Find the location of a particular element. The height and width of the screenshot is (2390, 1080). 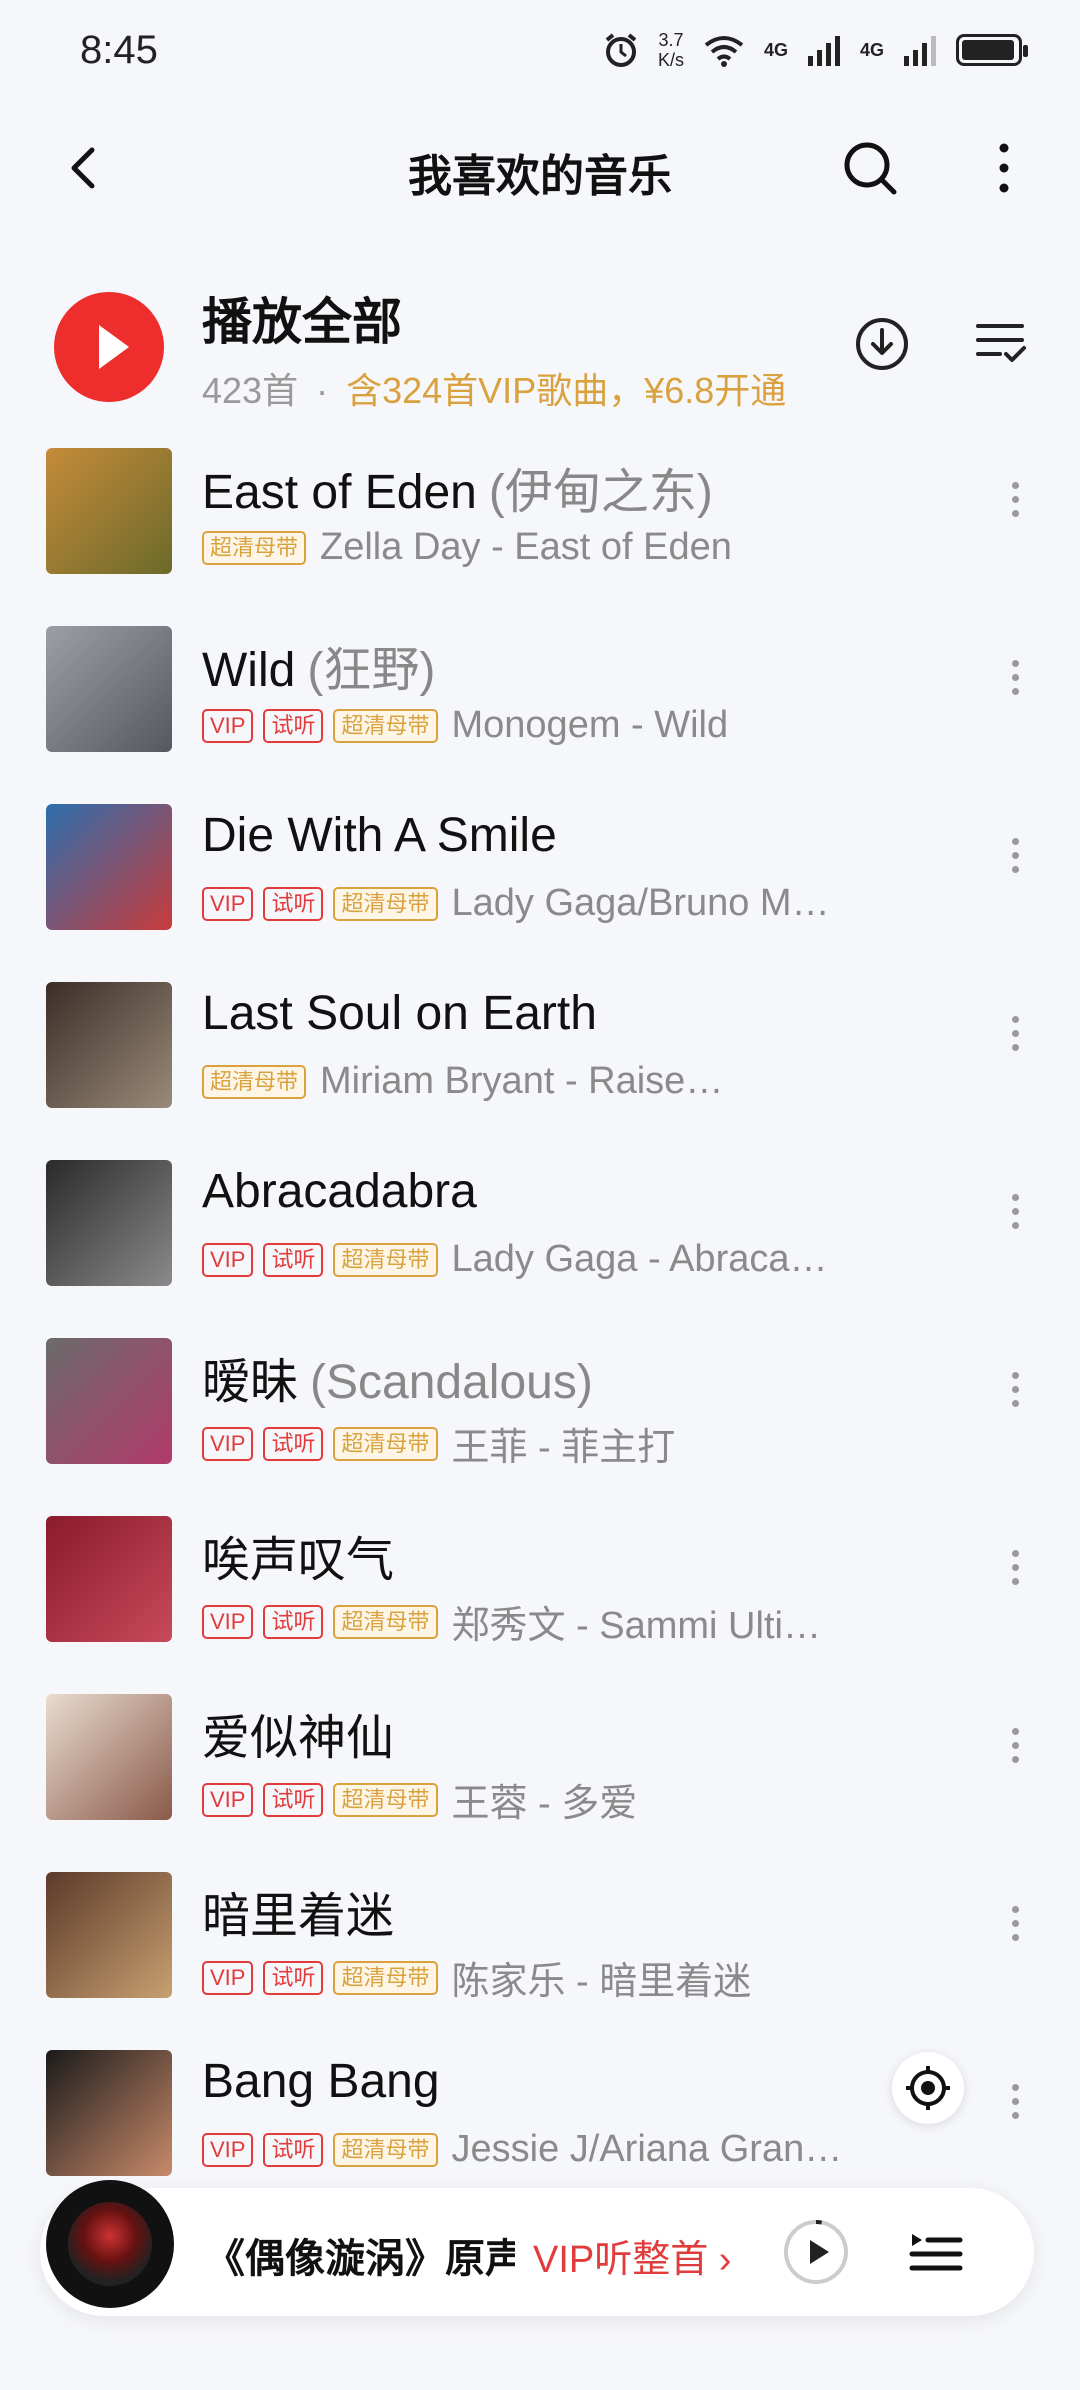

song-title-main: 暗里着迷 is located at coordinates (298, 1916).